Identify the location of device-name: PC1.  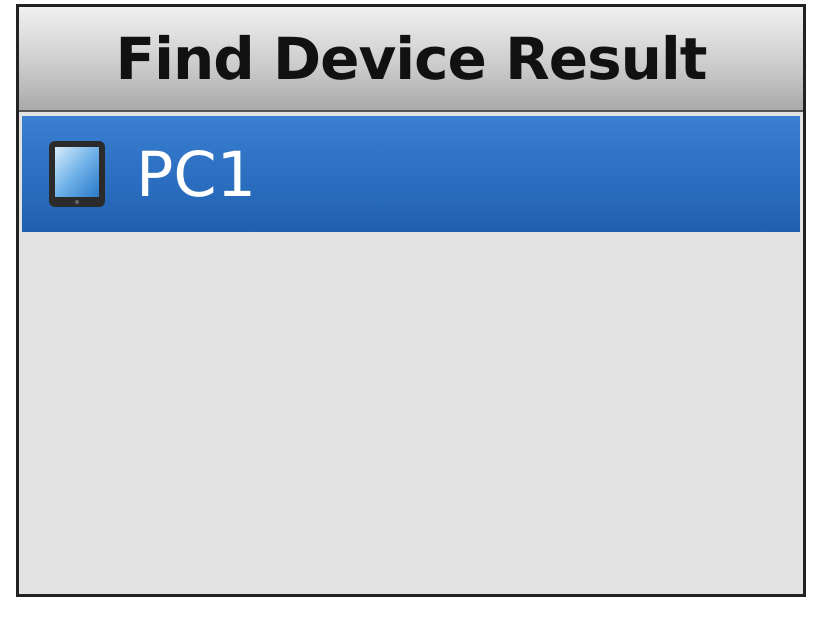
(196, 174).